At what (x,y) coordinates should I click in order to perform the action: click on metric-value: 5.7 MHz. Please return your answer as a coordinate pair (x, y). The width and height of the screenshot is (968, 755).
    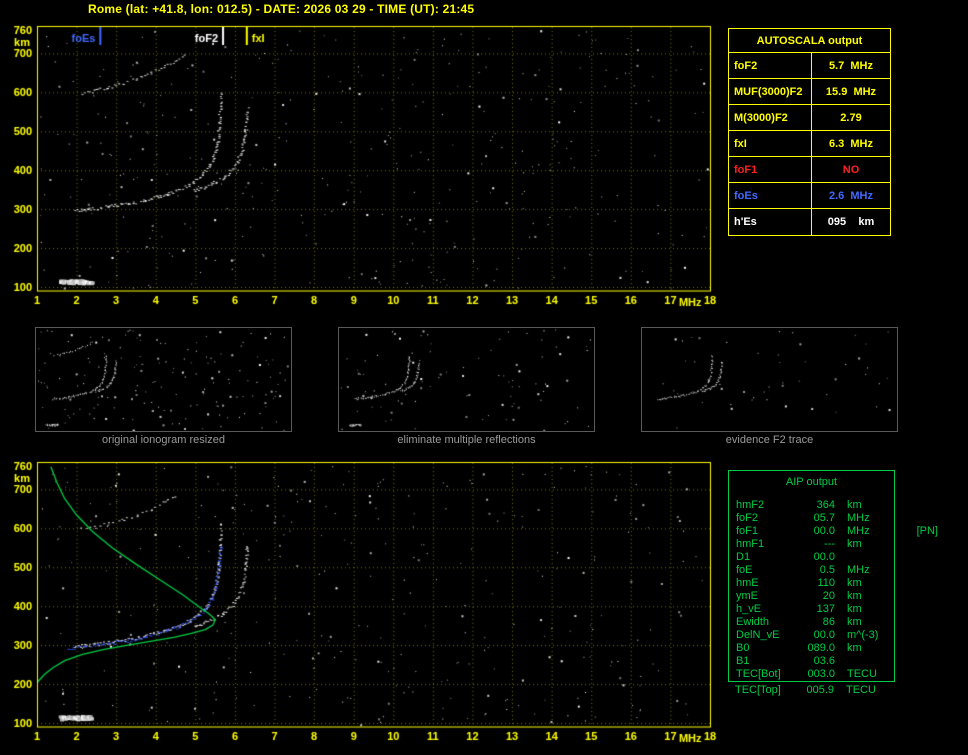
    Looking at the image, I should click on (850, 66).